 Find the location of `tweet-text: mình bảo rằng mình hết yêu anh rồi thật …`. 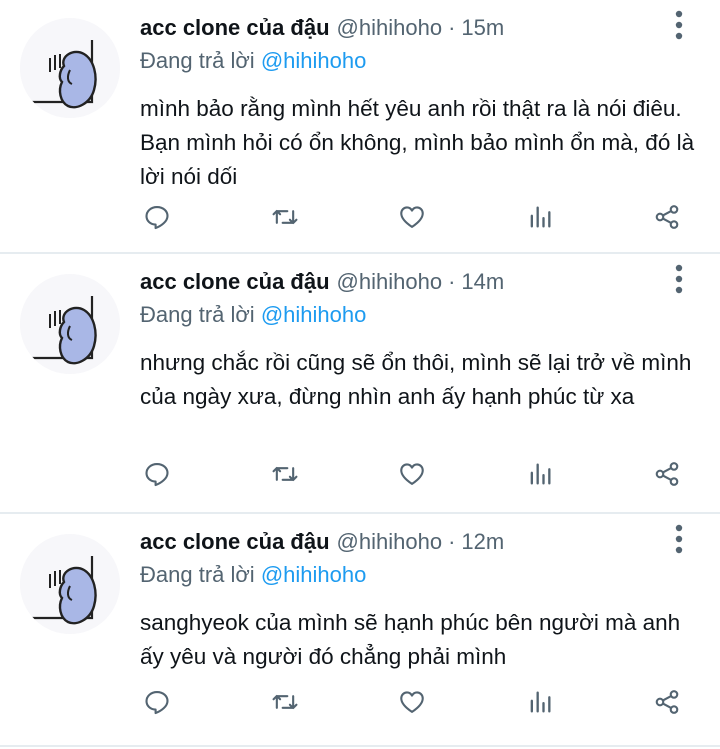

tweet-text: mình bảo rằng mình hết yêu anh rồi thật … is located at coordinates (417, 142).